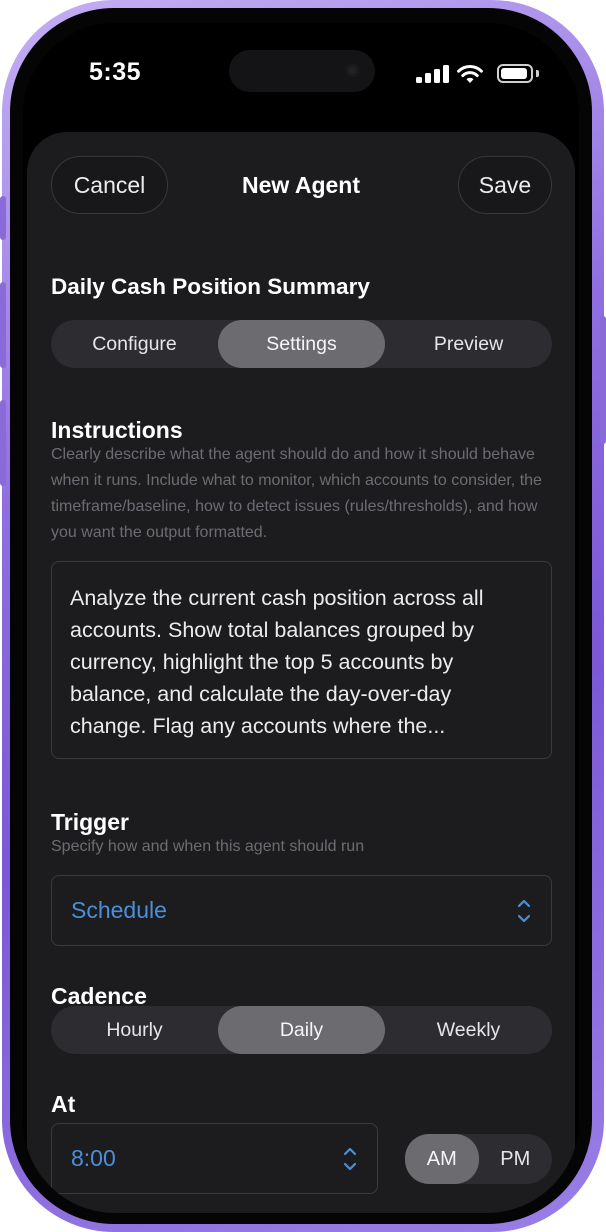  What do you see at coordinates (301, 910) in the screenshot?
I see `trigger-select: Schedule` at bounding box center [301, 910].